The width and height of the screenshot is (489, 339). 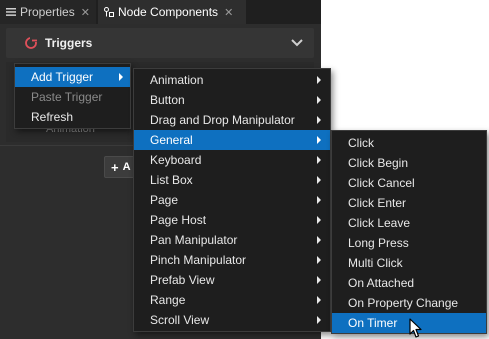 What do you see at coordinates (167, 100) in the screenshot?
I see `menu-item-label: Button` at bounding box center [167, 100].